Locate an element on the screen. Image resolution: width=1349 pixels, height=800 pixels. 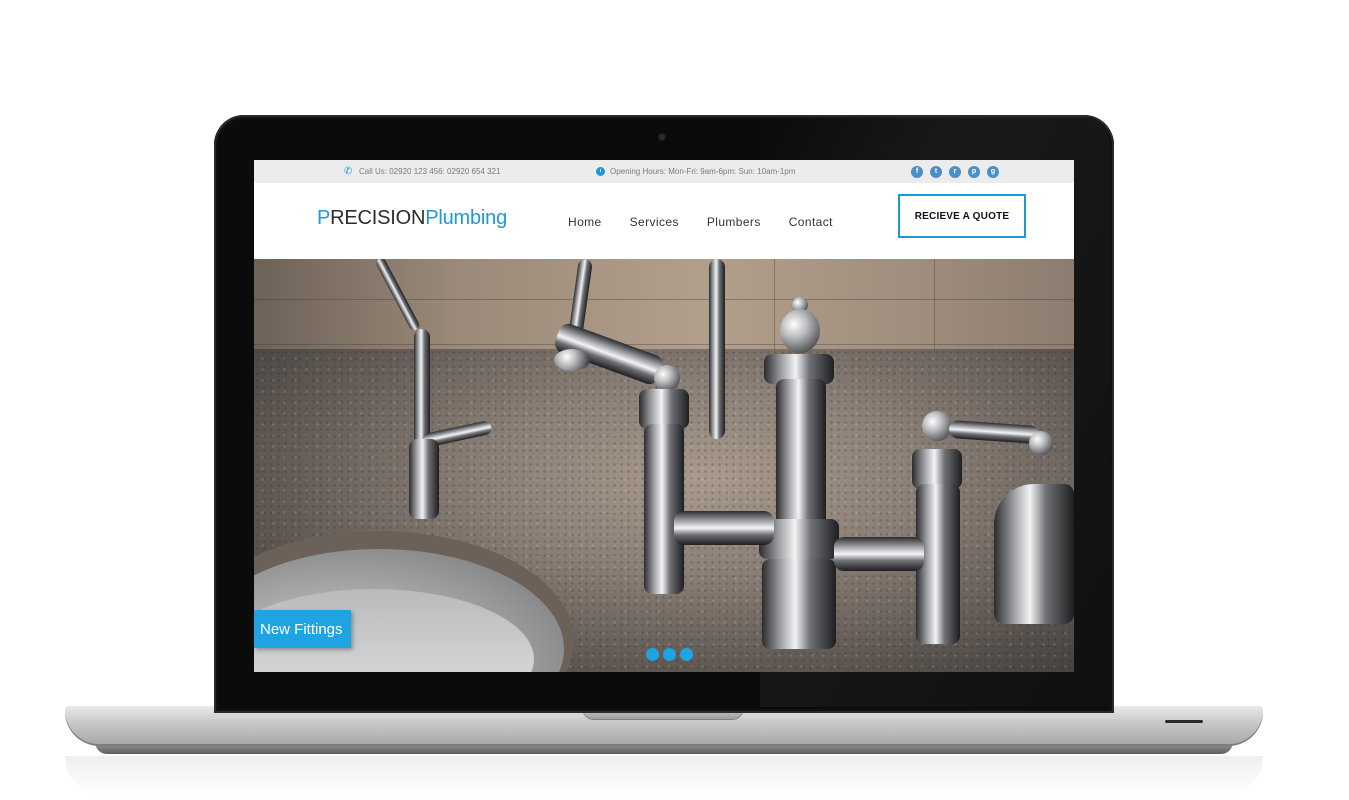
call-us-text: Call Us: 02920 123 456: 02920 654 321 is located at coordinates (430, 171).